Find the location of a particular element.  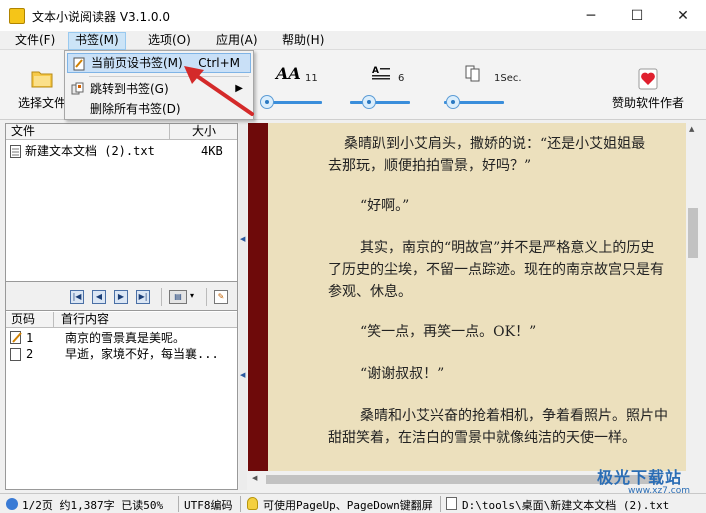

menu-options: 选项(O) is located at coordinates (169, 41).